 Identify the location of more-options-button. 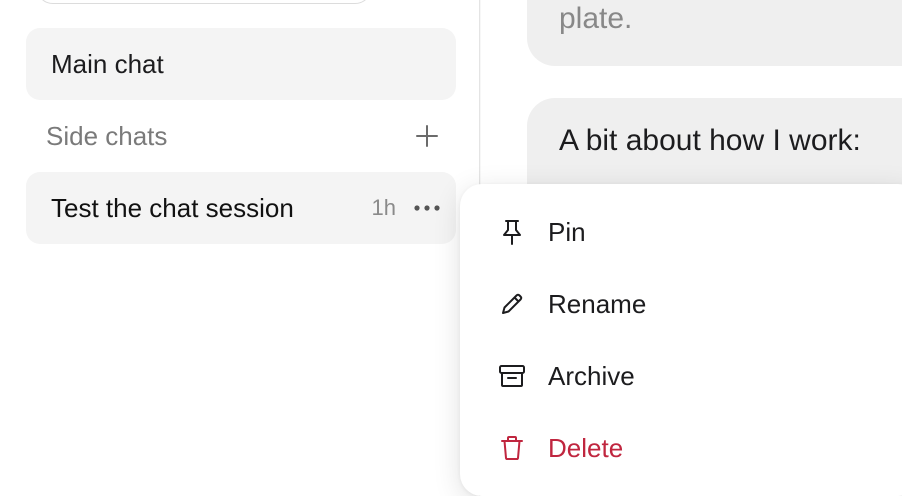
(427, 208).